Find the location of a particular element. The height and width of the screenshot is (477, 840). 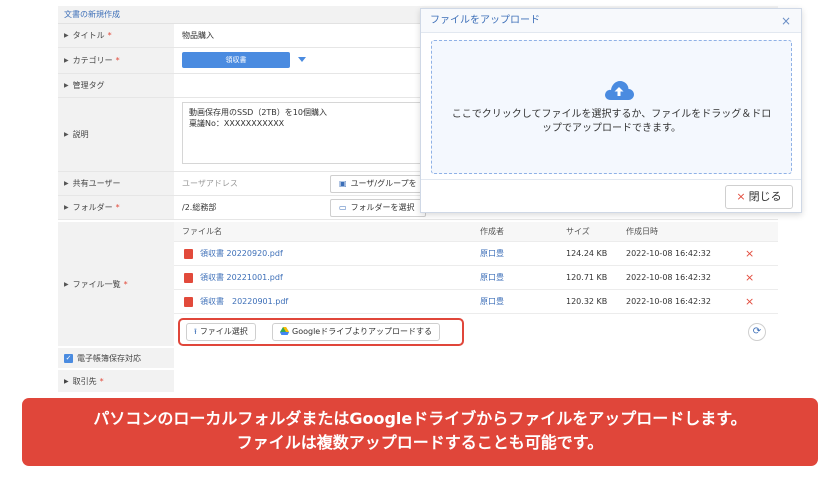

column-header: ファイル名 is located at coordinates (202, 231).